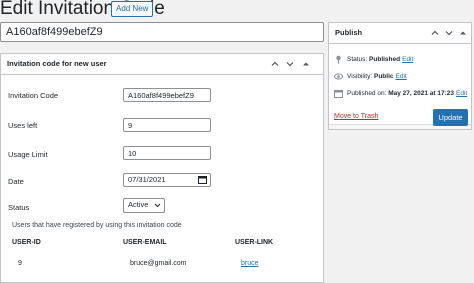 The image size is (474, 283). What do you see at coordinates (349, 32) in the screenshot?
I see `publish-title: Publish` at bounding box center [349, 32].